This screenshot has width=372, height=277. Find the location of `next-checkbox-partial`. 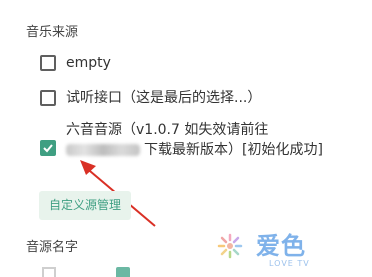

next-checkbox-partial is located at coordinates (49, 272).